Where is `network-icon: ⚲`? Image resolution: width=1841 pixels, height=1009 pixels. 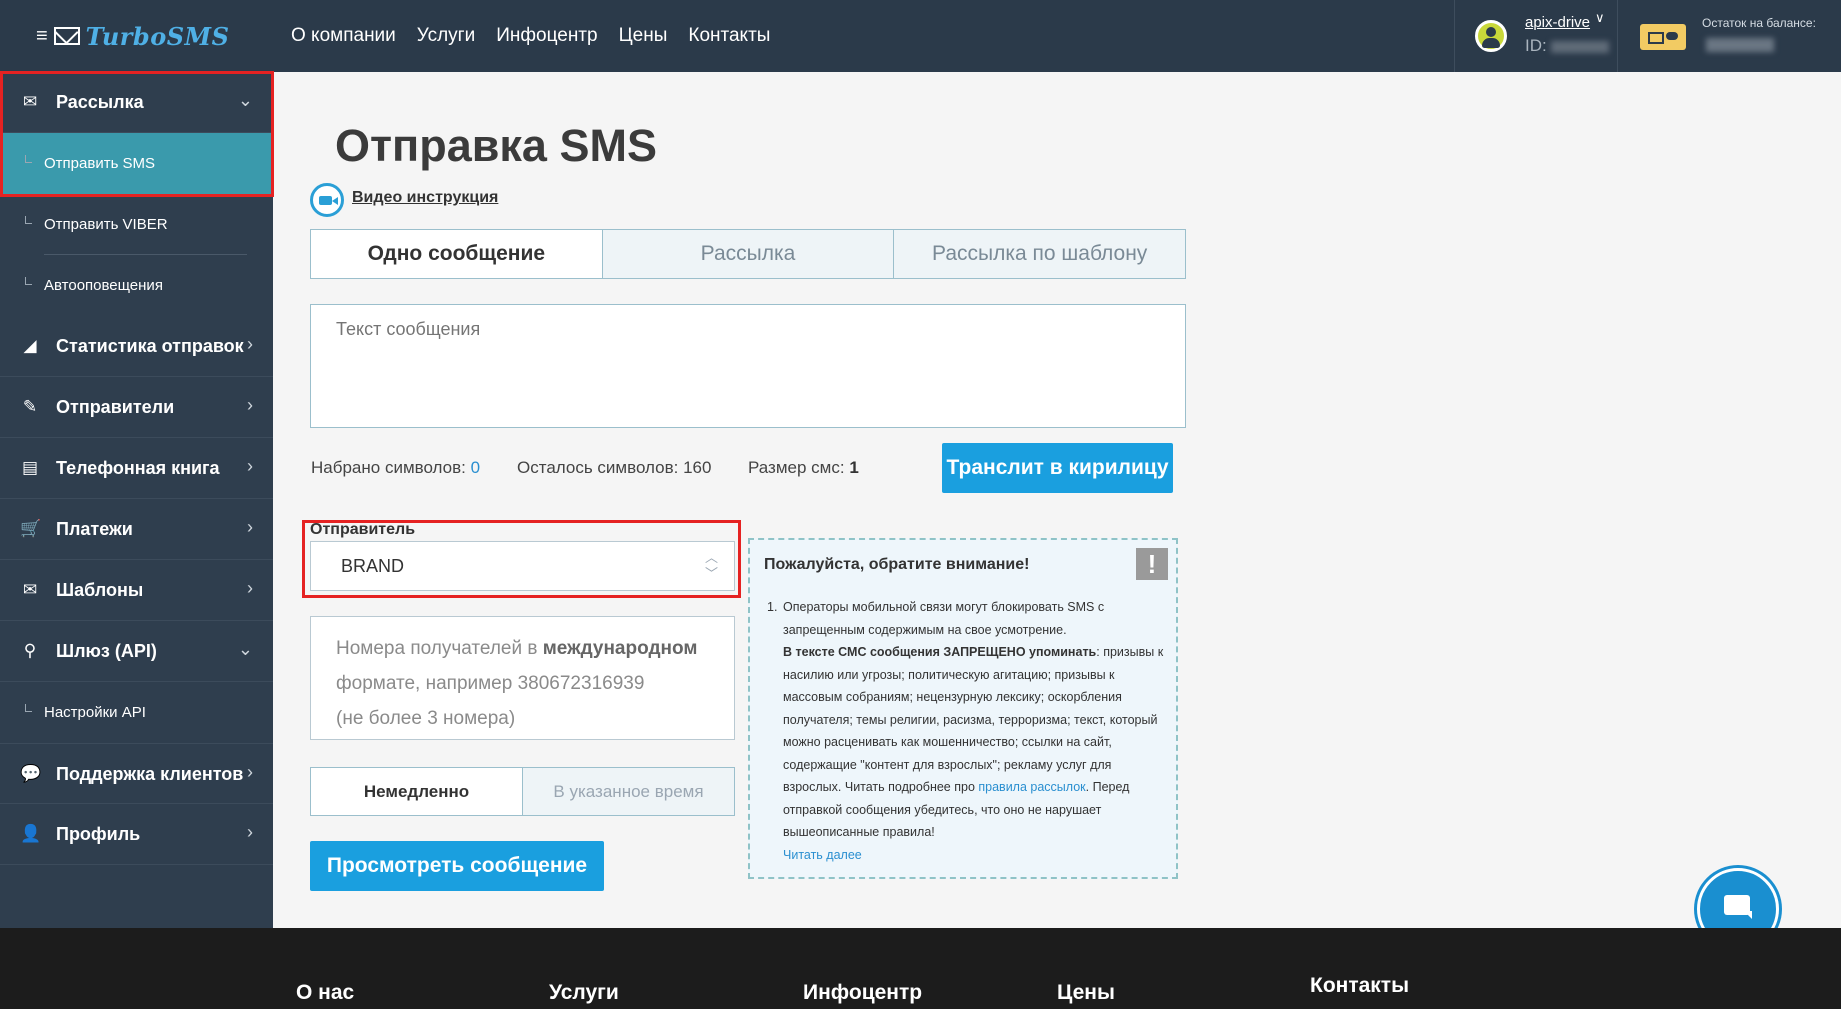 network-icon: ⚲ is located at coordinates (30, 650).